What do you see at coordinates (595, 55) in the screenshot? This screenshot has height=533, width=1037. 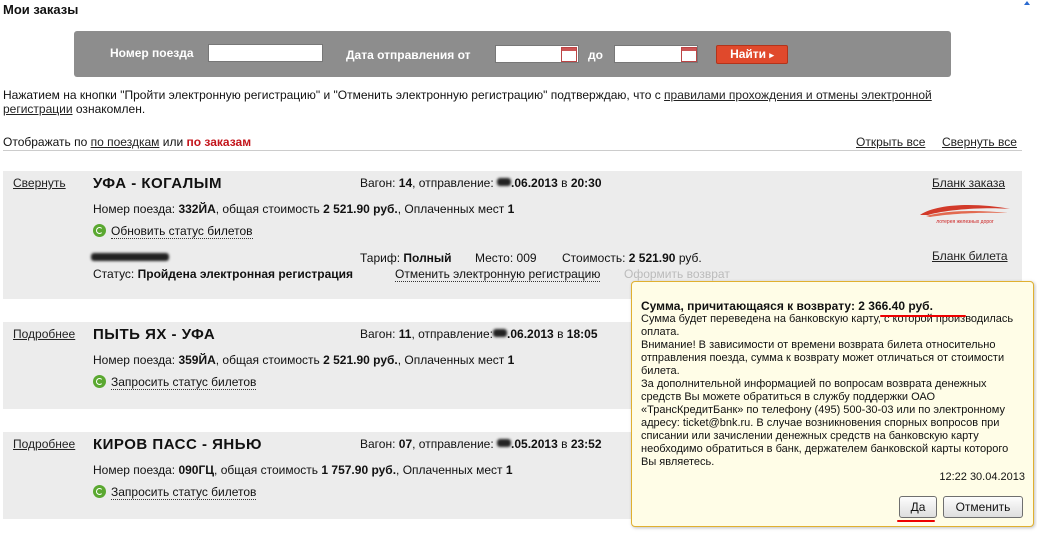 I see `date-to-label: до` at bounding box center [595, 55].